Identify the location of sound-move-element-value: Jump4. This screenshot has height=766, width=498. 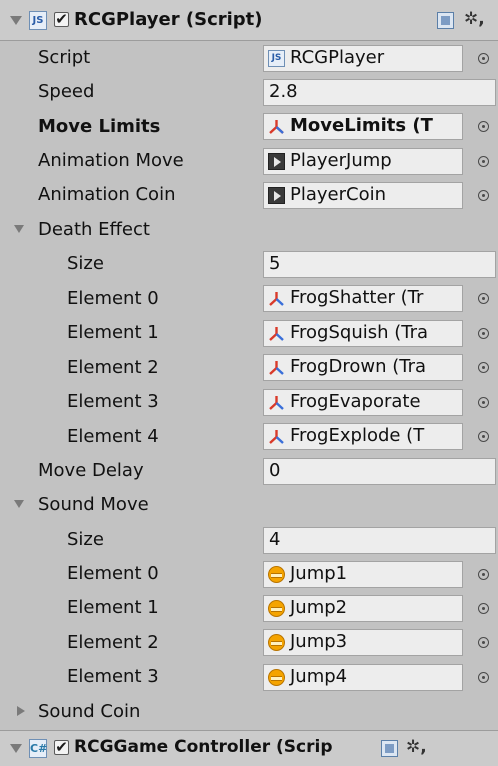
(319, 676).